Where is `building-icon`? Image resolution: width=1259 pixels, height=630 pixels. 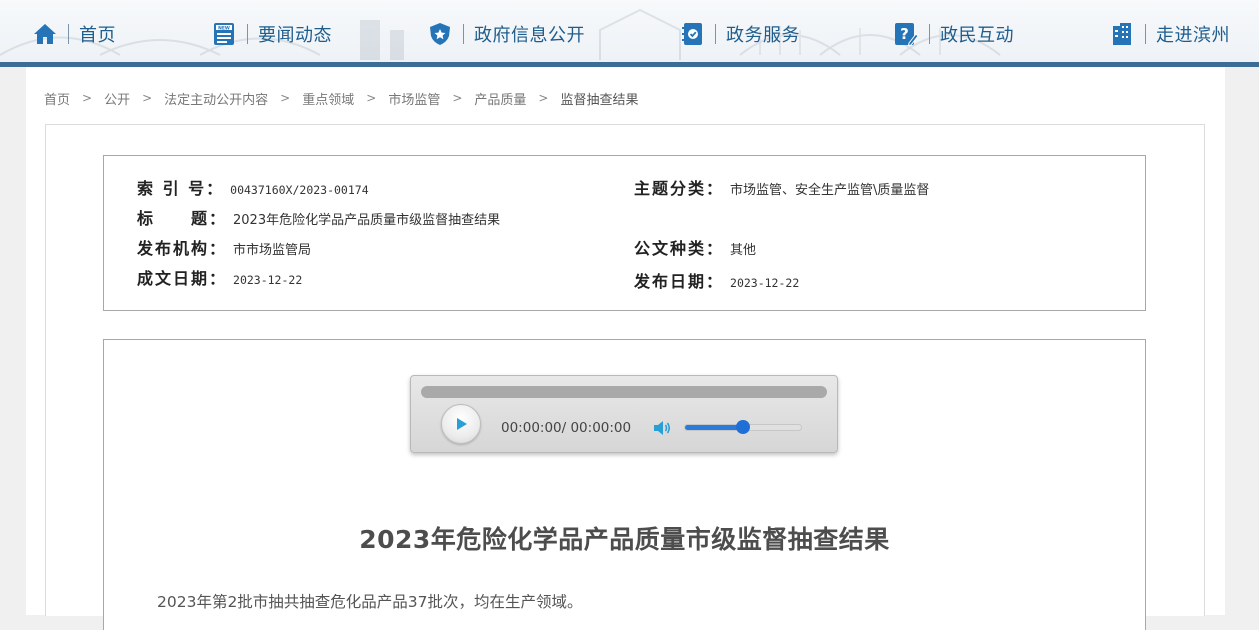
building-icon is located at coordinates (1122, 34).